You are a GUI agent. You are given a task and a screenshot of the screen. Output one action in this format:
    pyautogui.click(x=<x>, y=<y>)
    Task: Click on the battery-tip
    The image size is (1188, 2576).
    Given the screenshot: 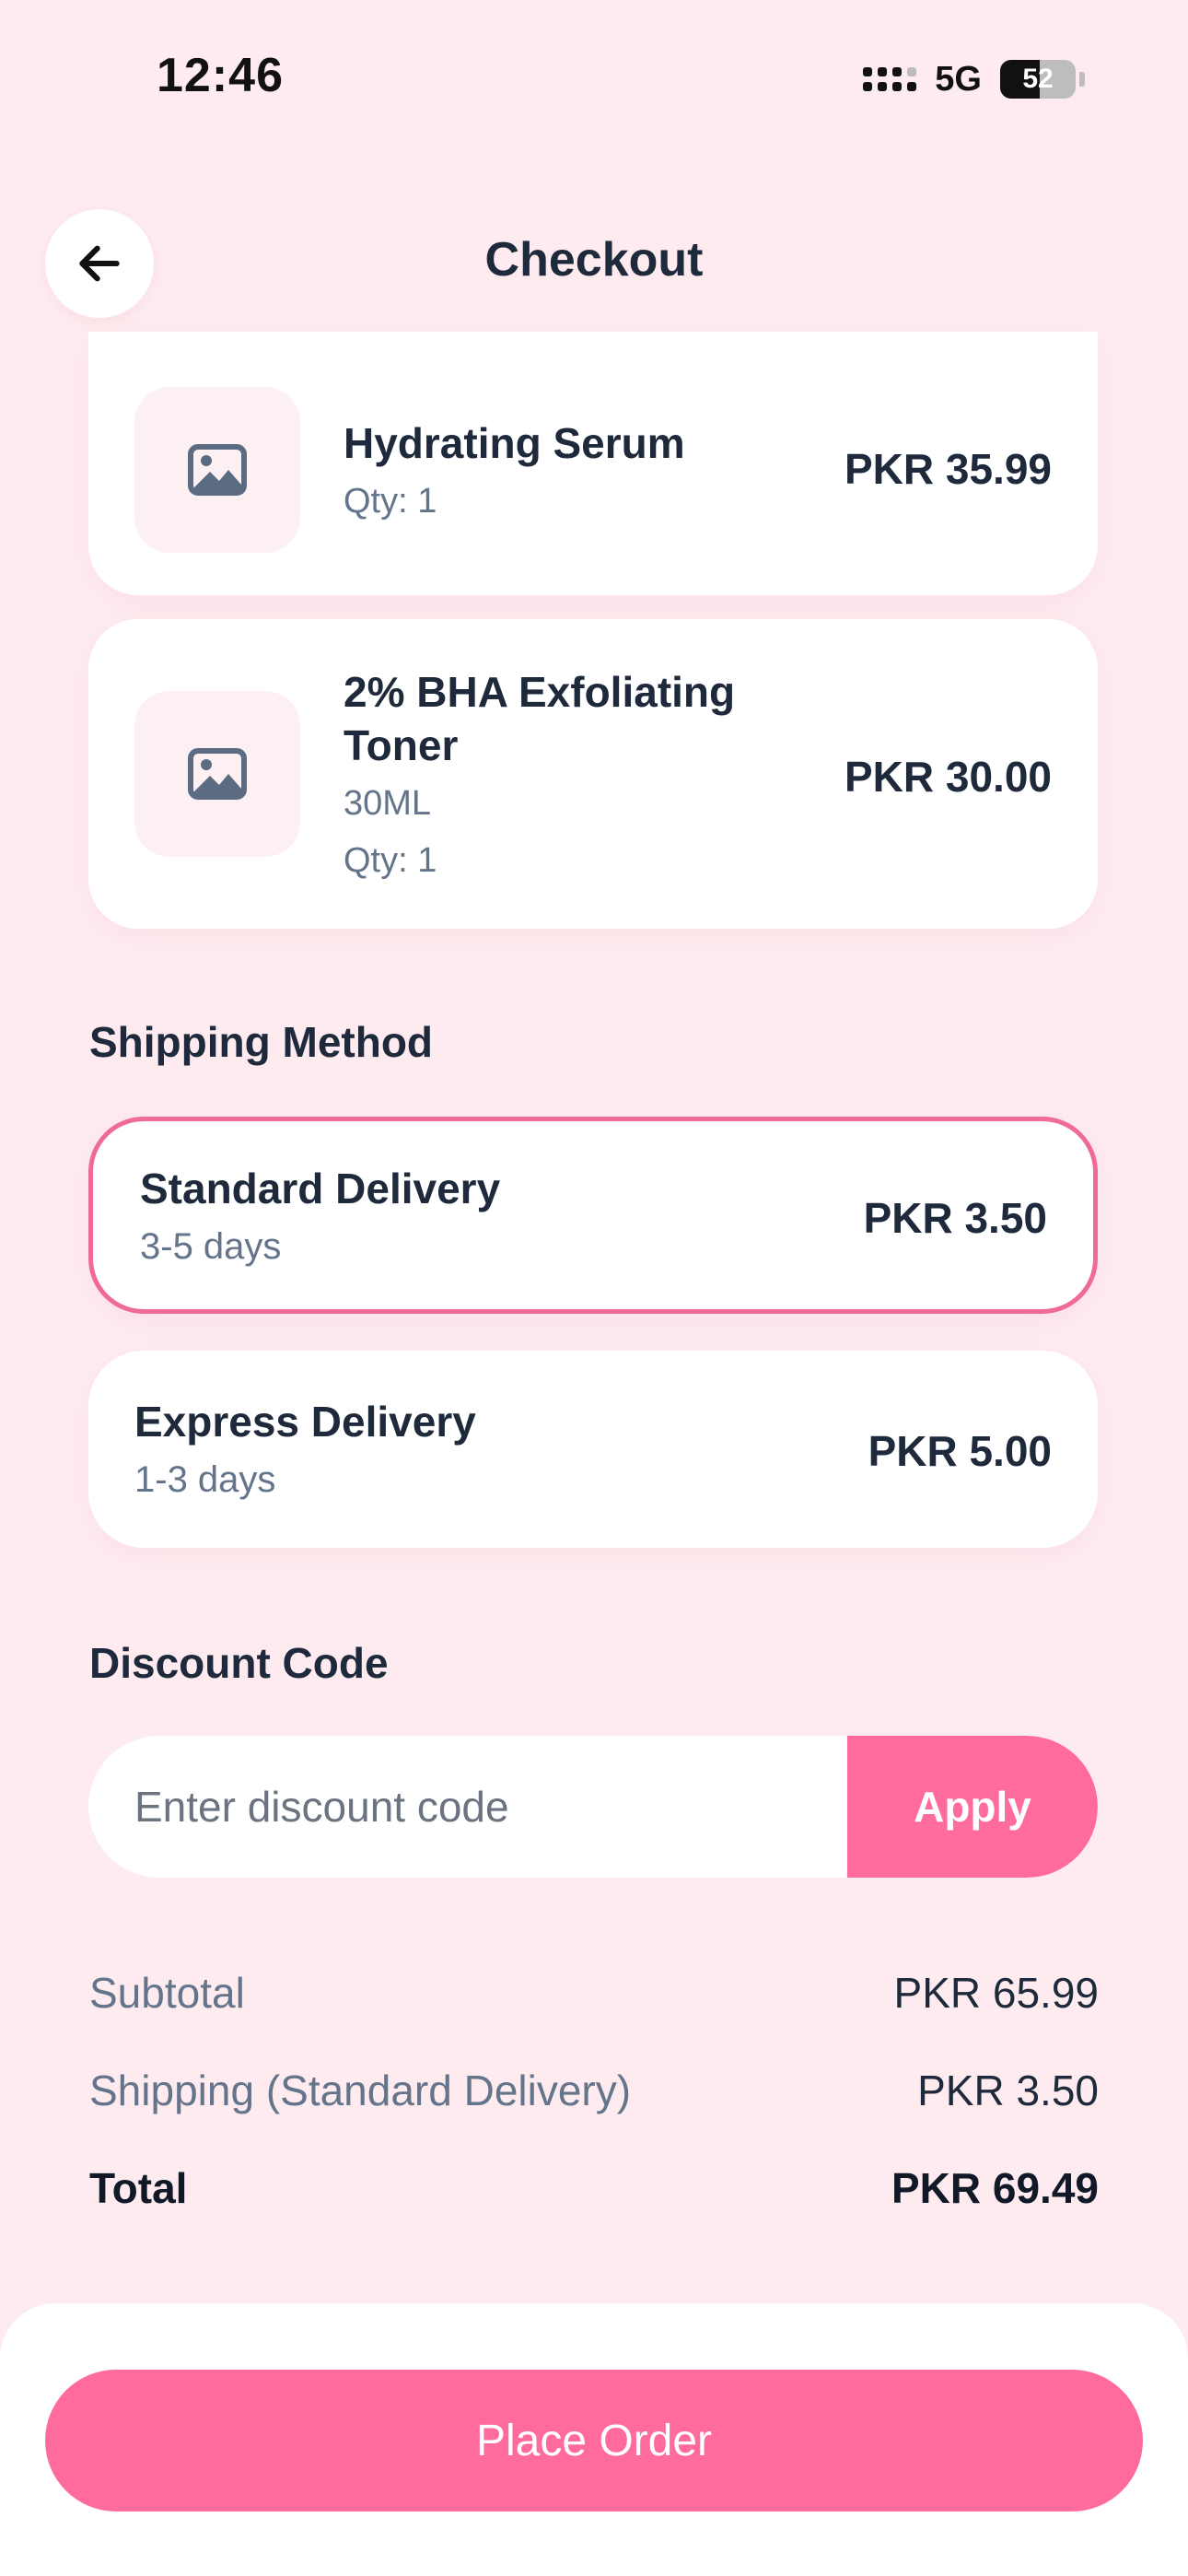 What is the action you would take?
    pyautogui.click(x=1082, y=79)
    